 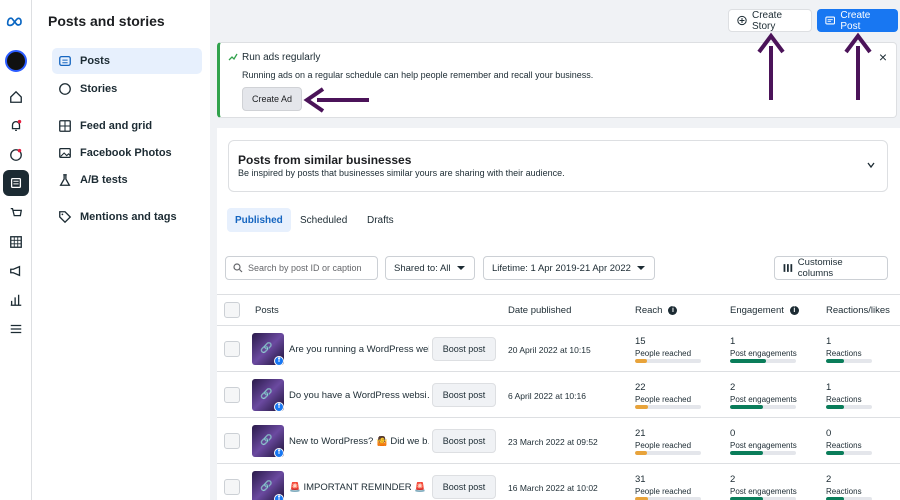 What do you see at coordinates (539, 310) in the screenshot?
I see `col-date: Date published` at bounding box center [539, 310].